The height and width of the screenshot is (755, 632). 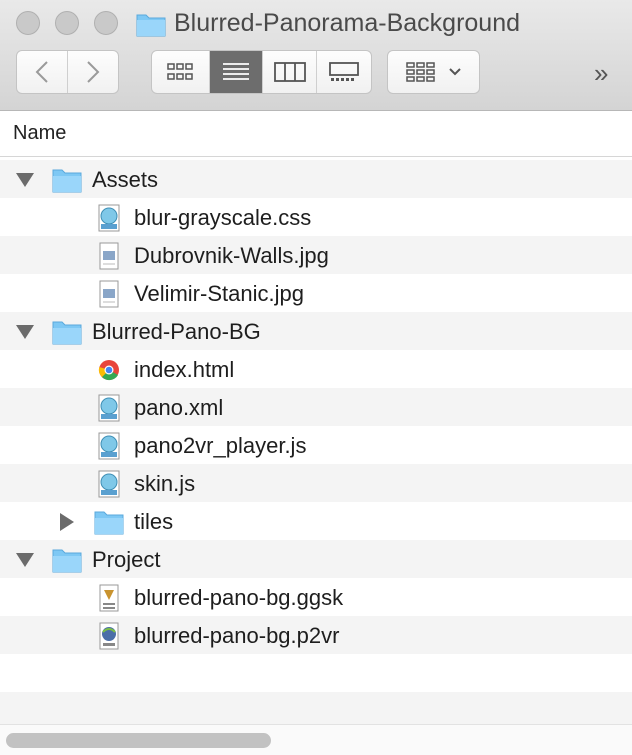 What do you see at coordinates (231, 255) in the screenshot?
I see `item-name: Dubrovnik-Walls.jpg` at bounding box center [231, 255].